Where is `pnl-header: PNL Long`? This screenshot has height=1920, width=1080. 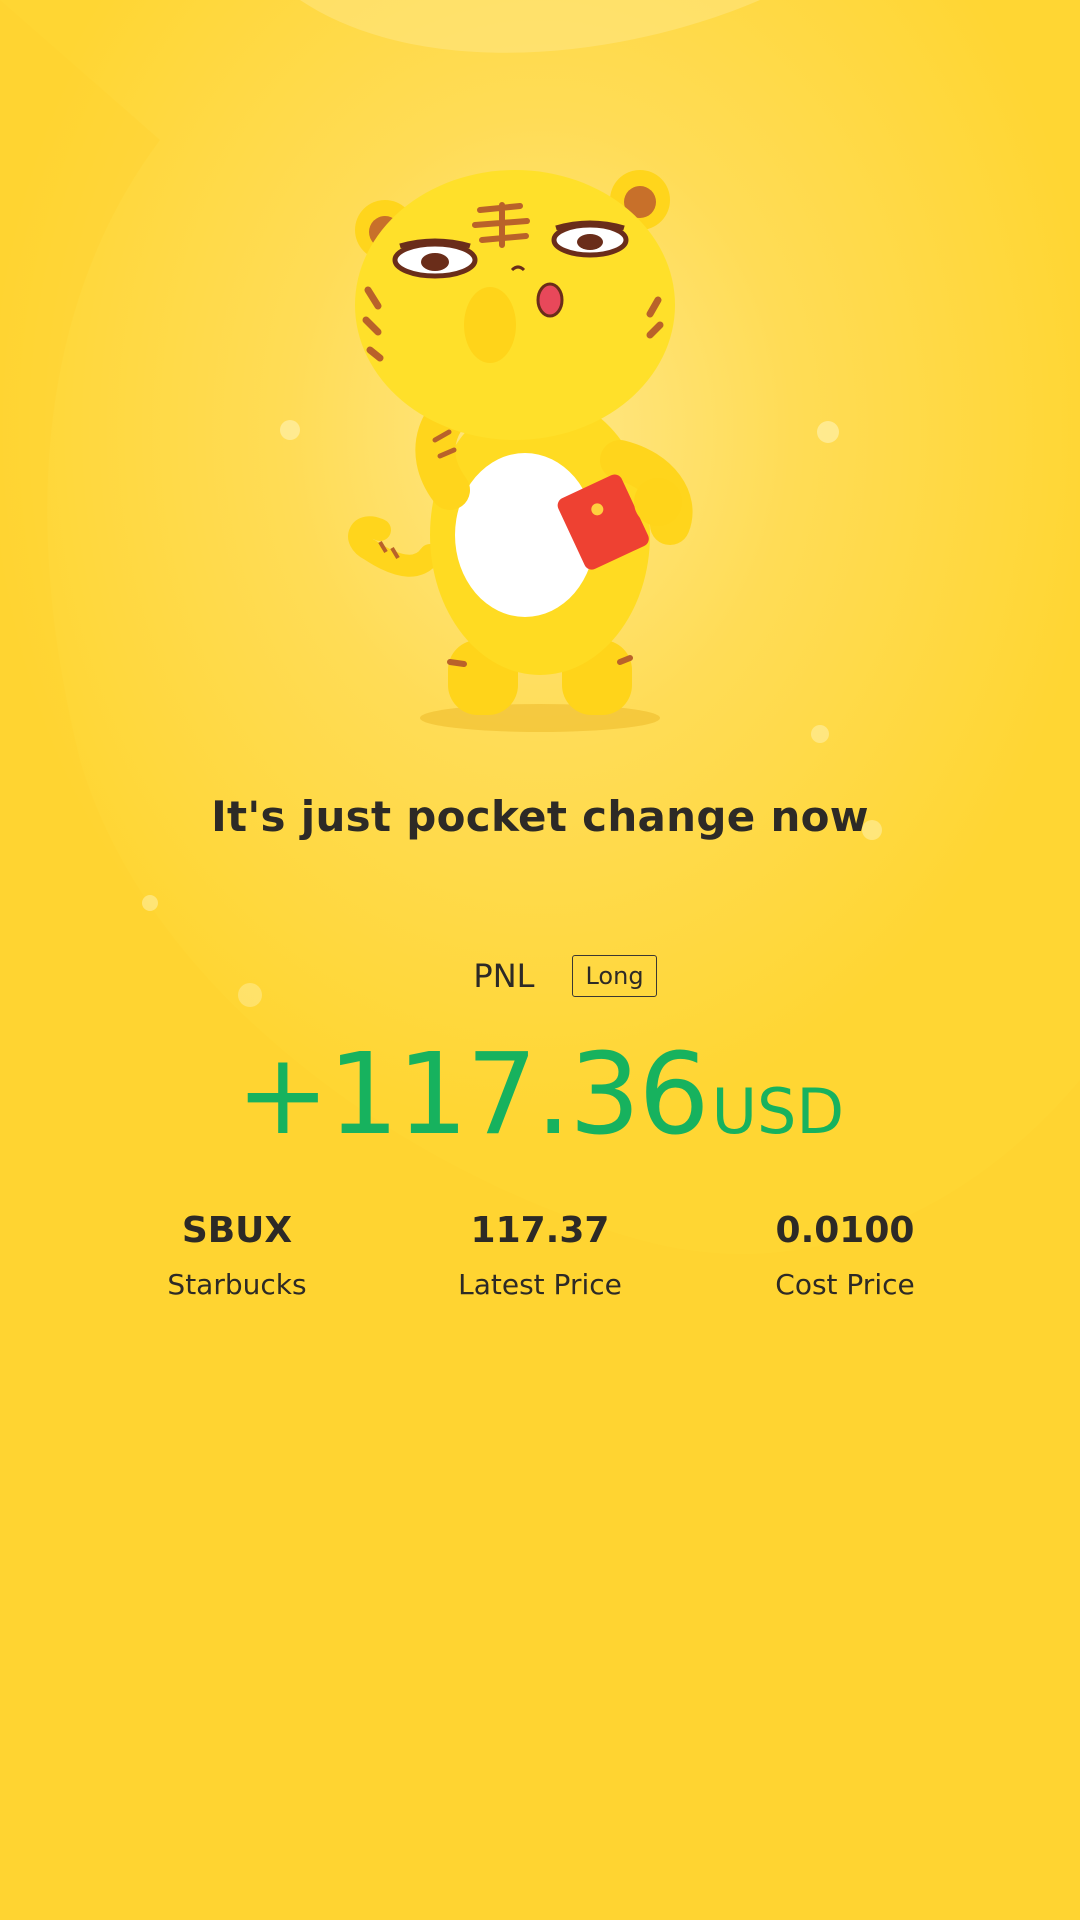
pnl-header: PNL Long is located at coordinates (540, 976).